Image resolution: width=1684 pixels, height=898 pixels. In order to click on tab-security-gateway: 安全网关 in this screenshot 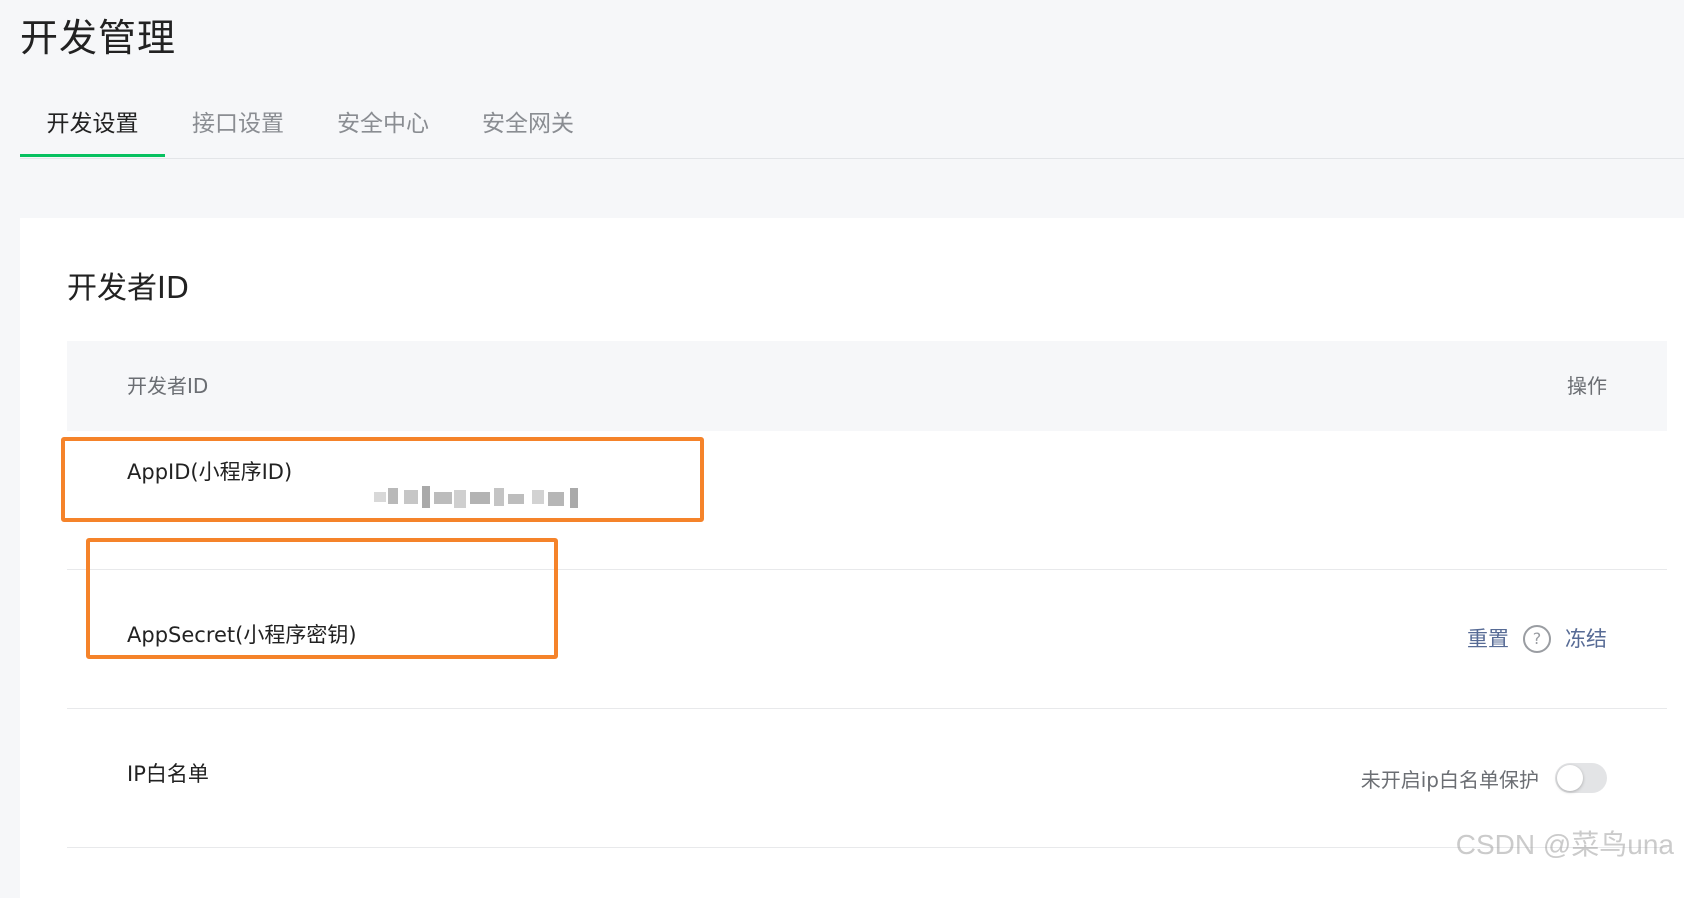, I will do `click(528, 123)`.